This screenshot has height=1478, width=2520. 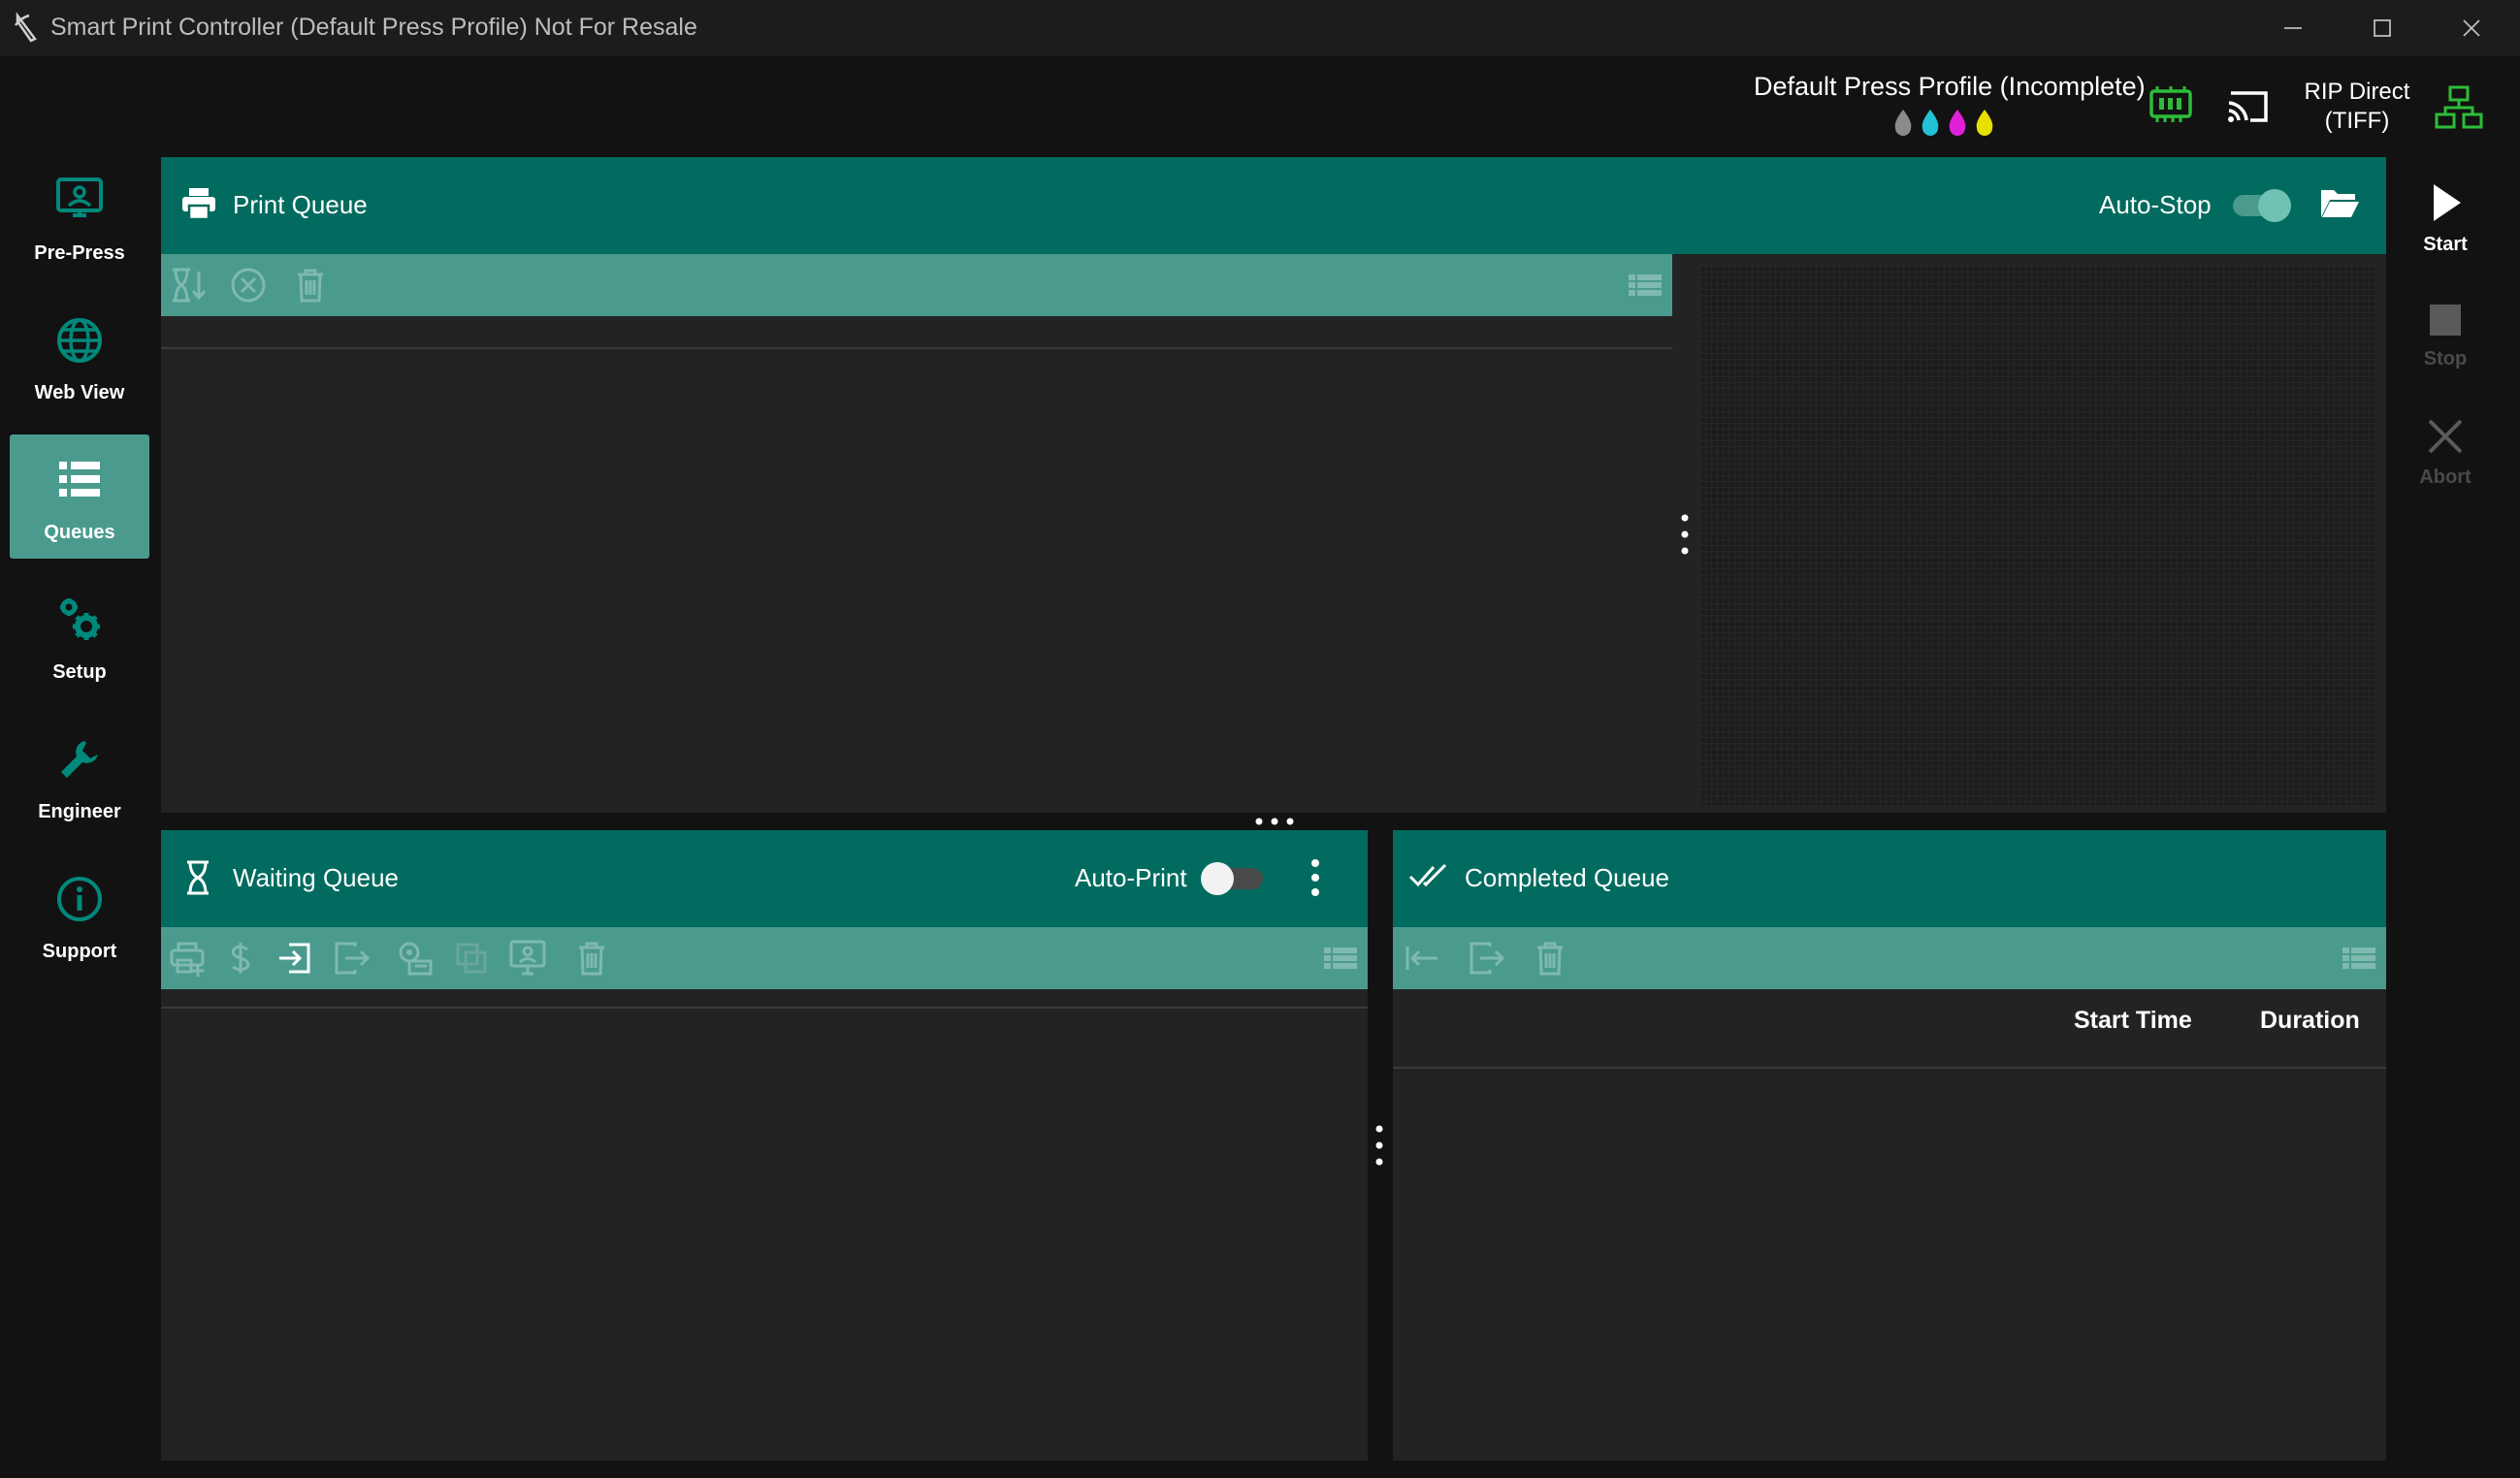 What do you see at coordinates (2445, 437) in the screenshot?
I see `abort-x-icon` at bounding box center [2445, 437].